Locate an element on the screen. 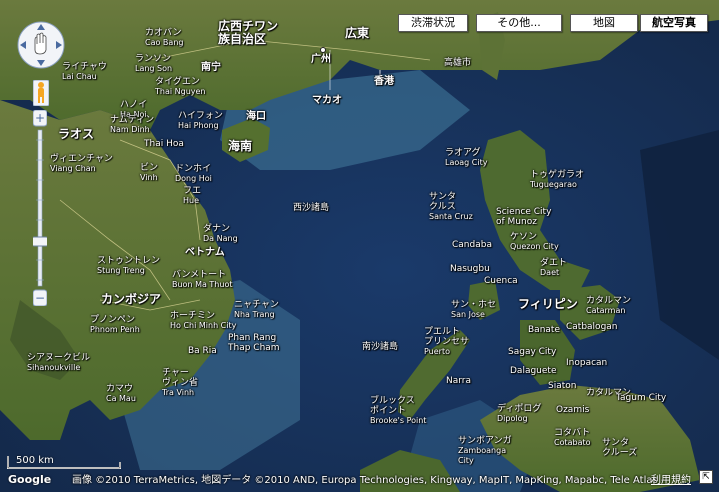 The height and width of the screenshot is (492, 719). label-phnompenh: プノンペン Phnom Penh is located at coordinates (115, 325).